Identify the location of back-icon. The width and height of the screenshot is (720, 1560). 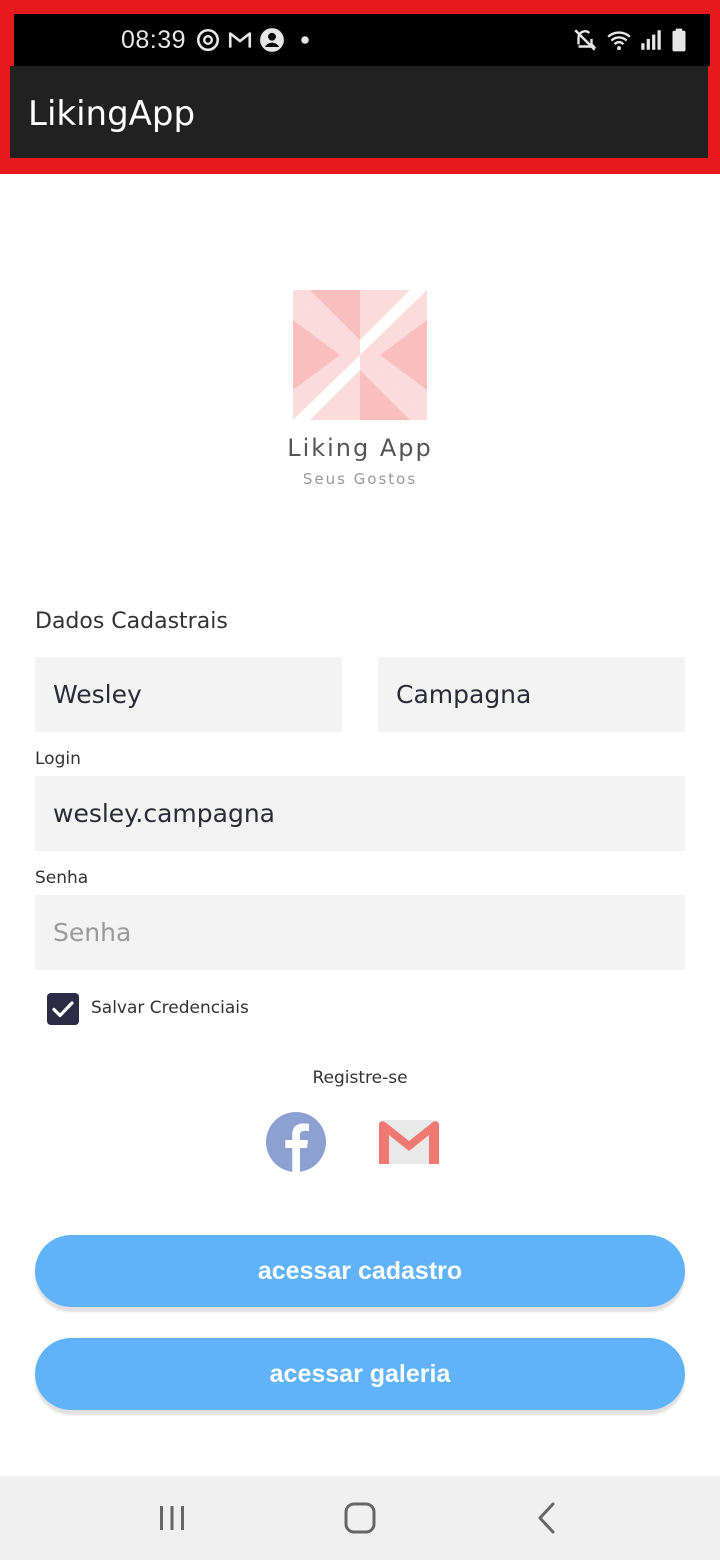
(547, 1518).